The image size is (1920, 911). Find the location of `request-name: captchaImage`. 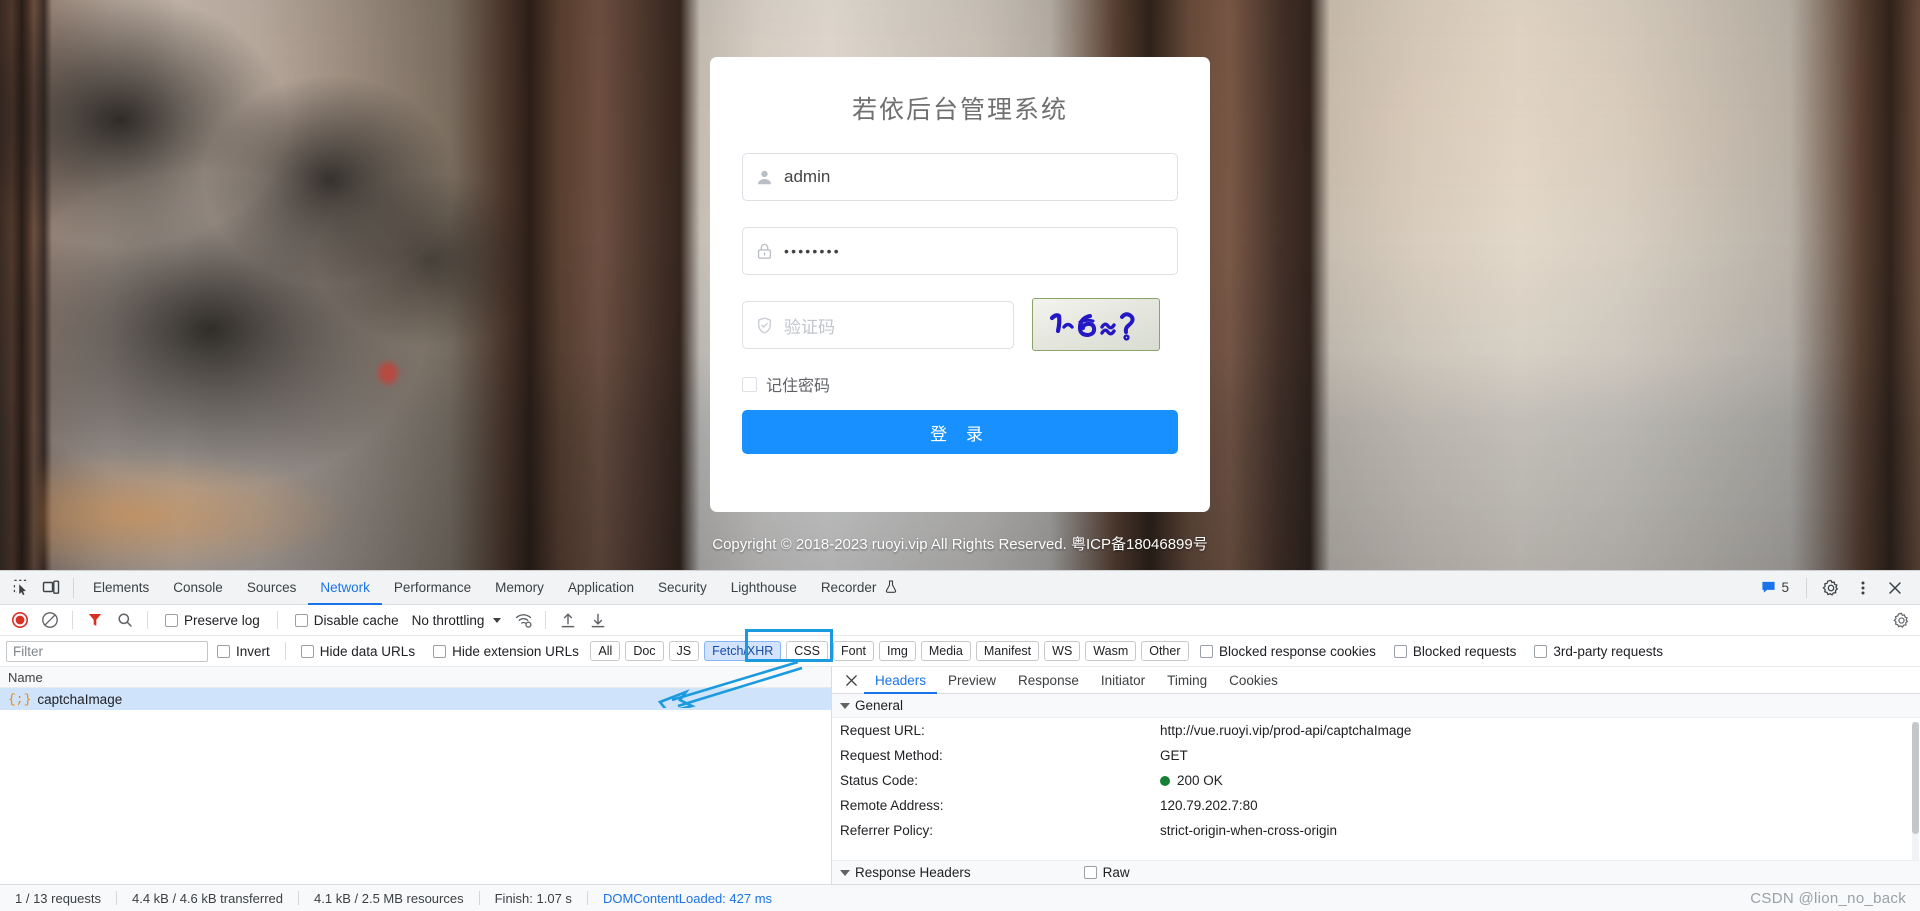

request-name: captchaImage is located at coordinates (80, 699).